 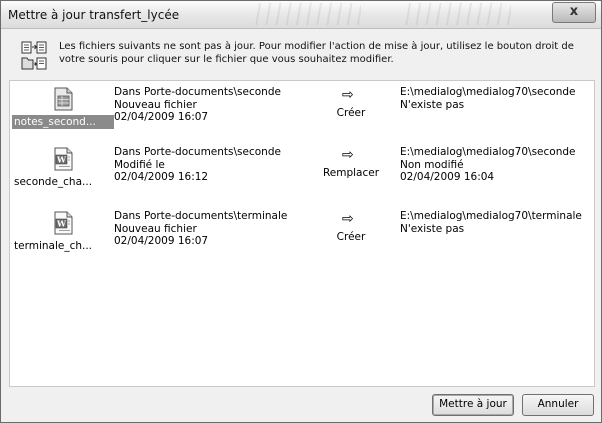 What do you see at coordinates (558, 405) in the screenshot?
I see `cancel-button: Annuler` at bounding box center [558, 405].